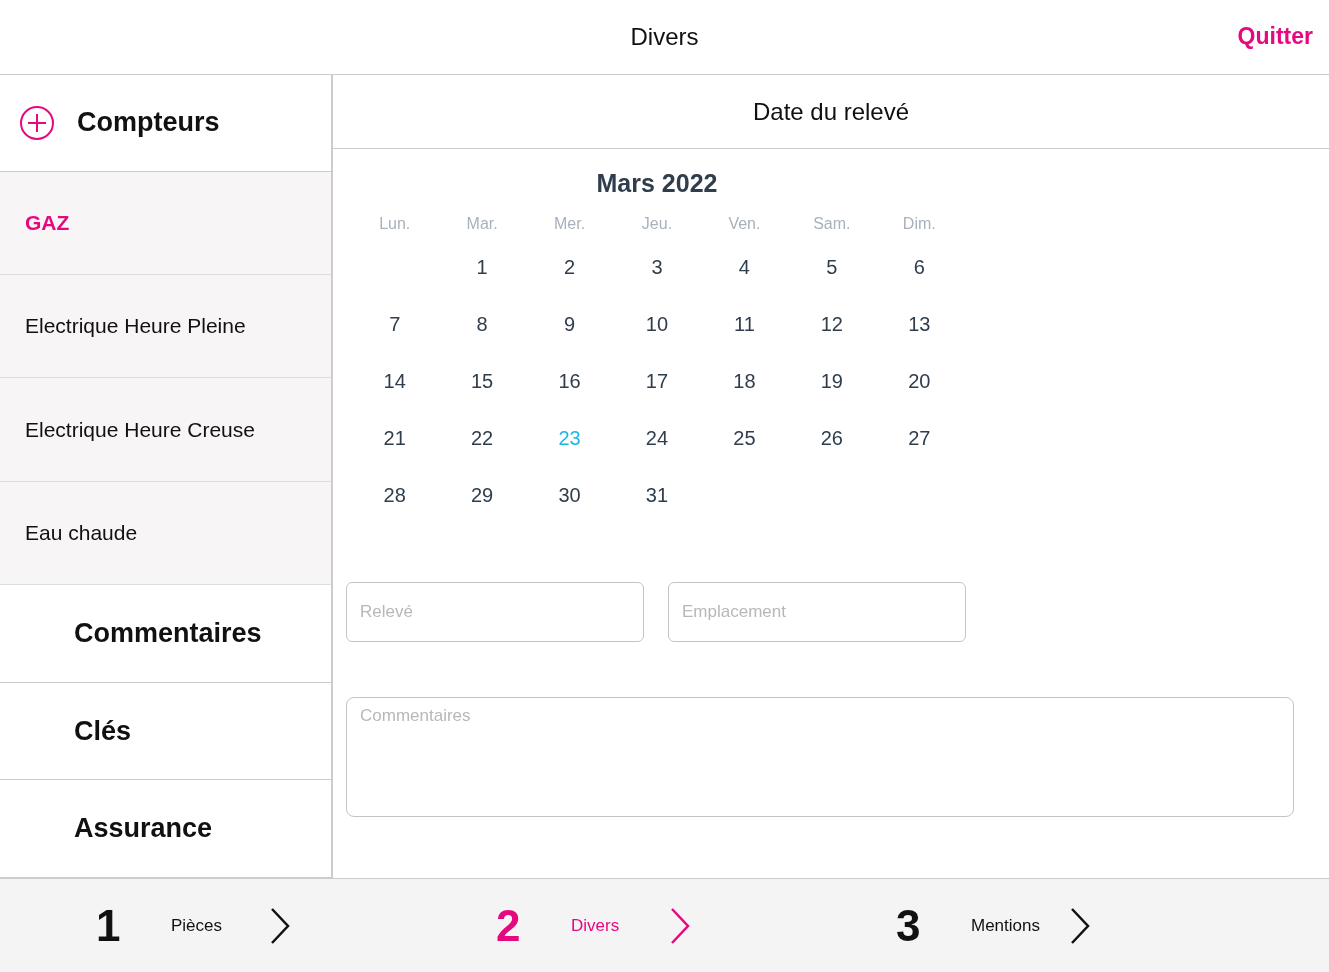  Describe the element at coordinates (495, 612) in the screenshot. I see `input-field: Relevé` at that location.